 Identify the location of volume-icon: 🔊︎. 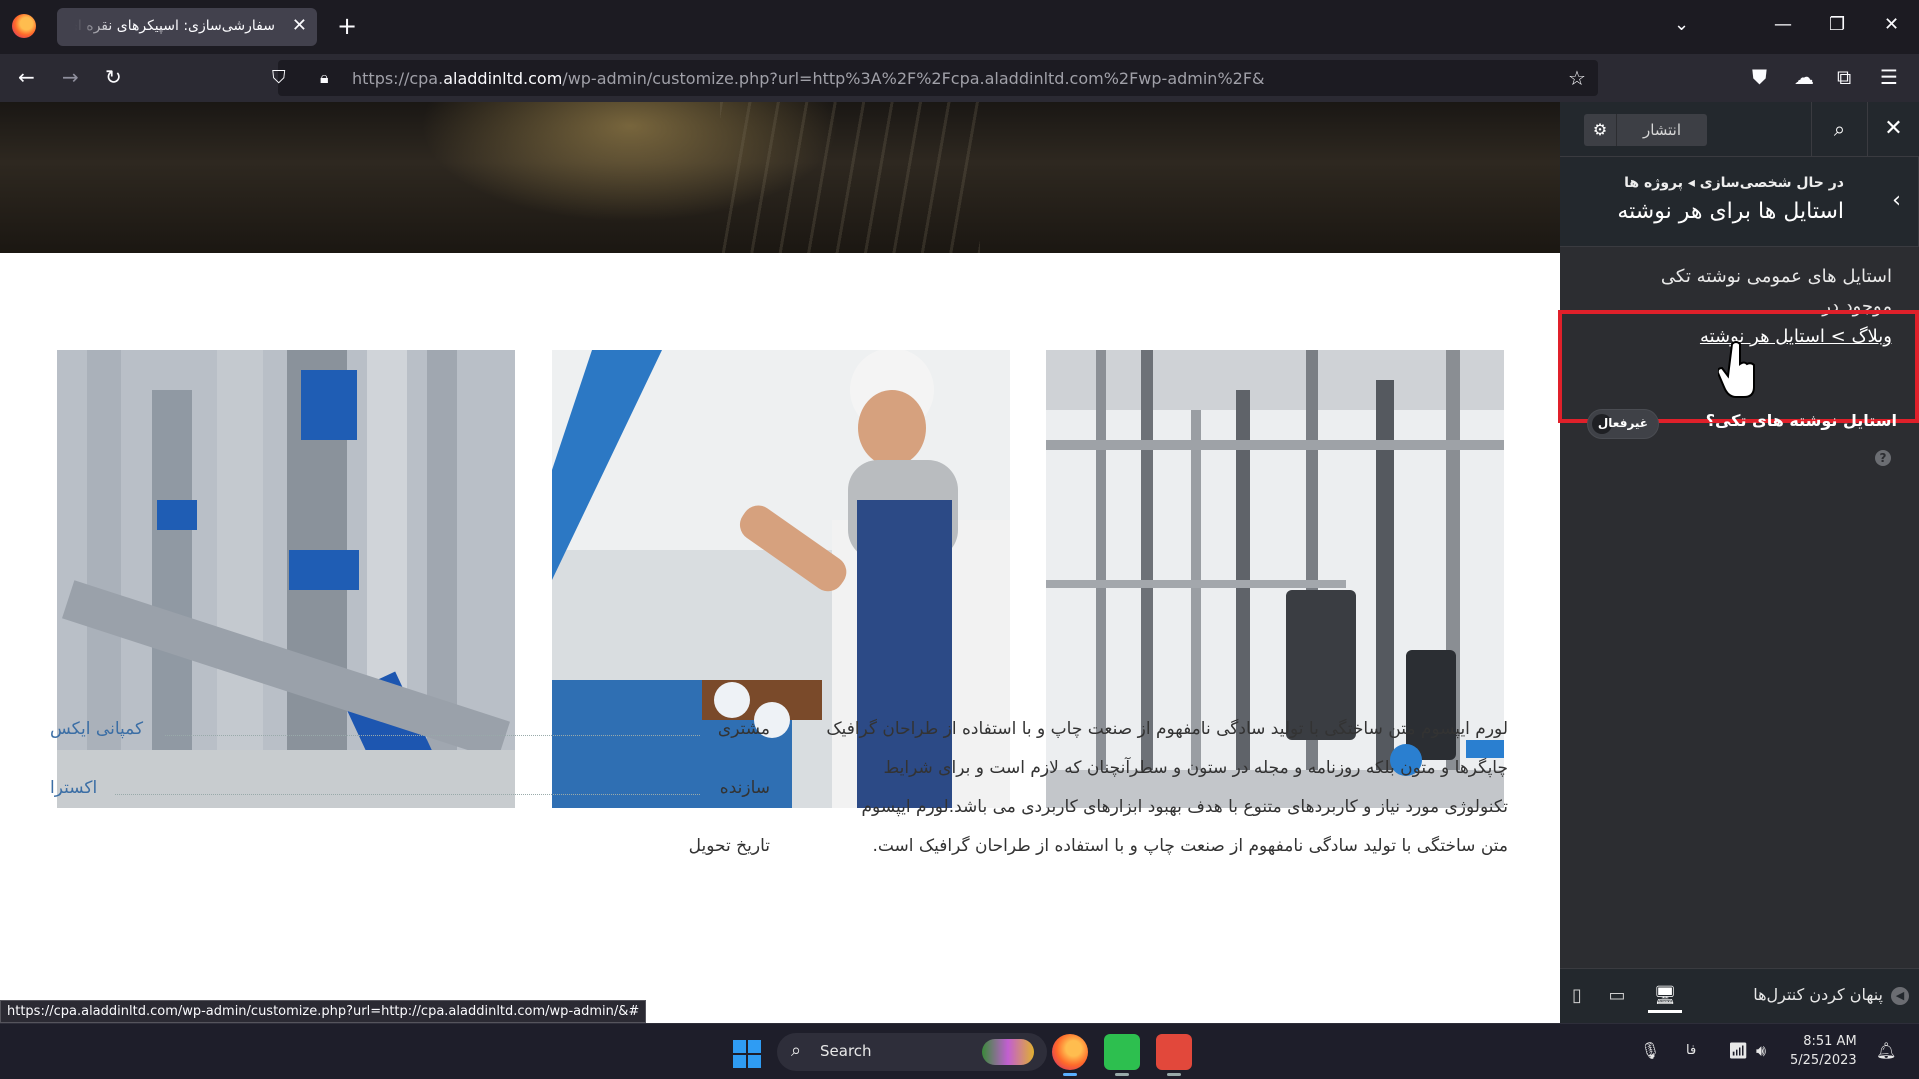
(1761, 1051).